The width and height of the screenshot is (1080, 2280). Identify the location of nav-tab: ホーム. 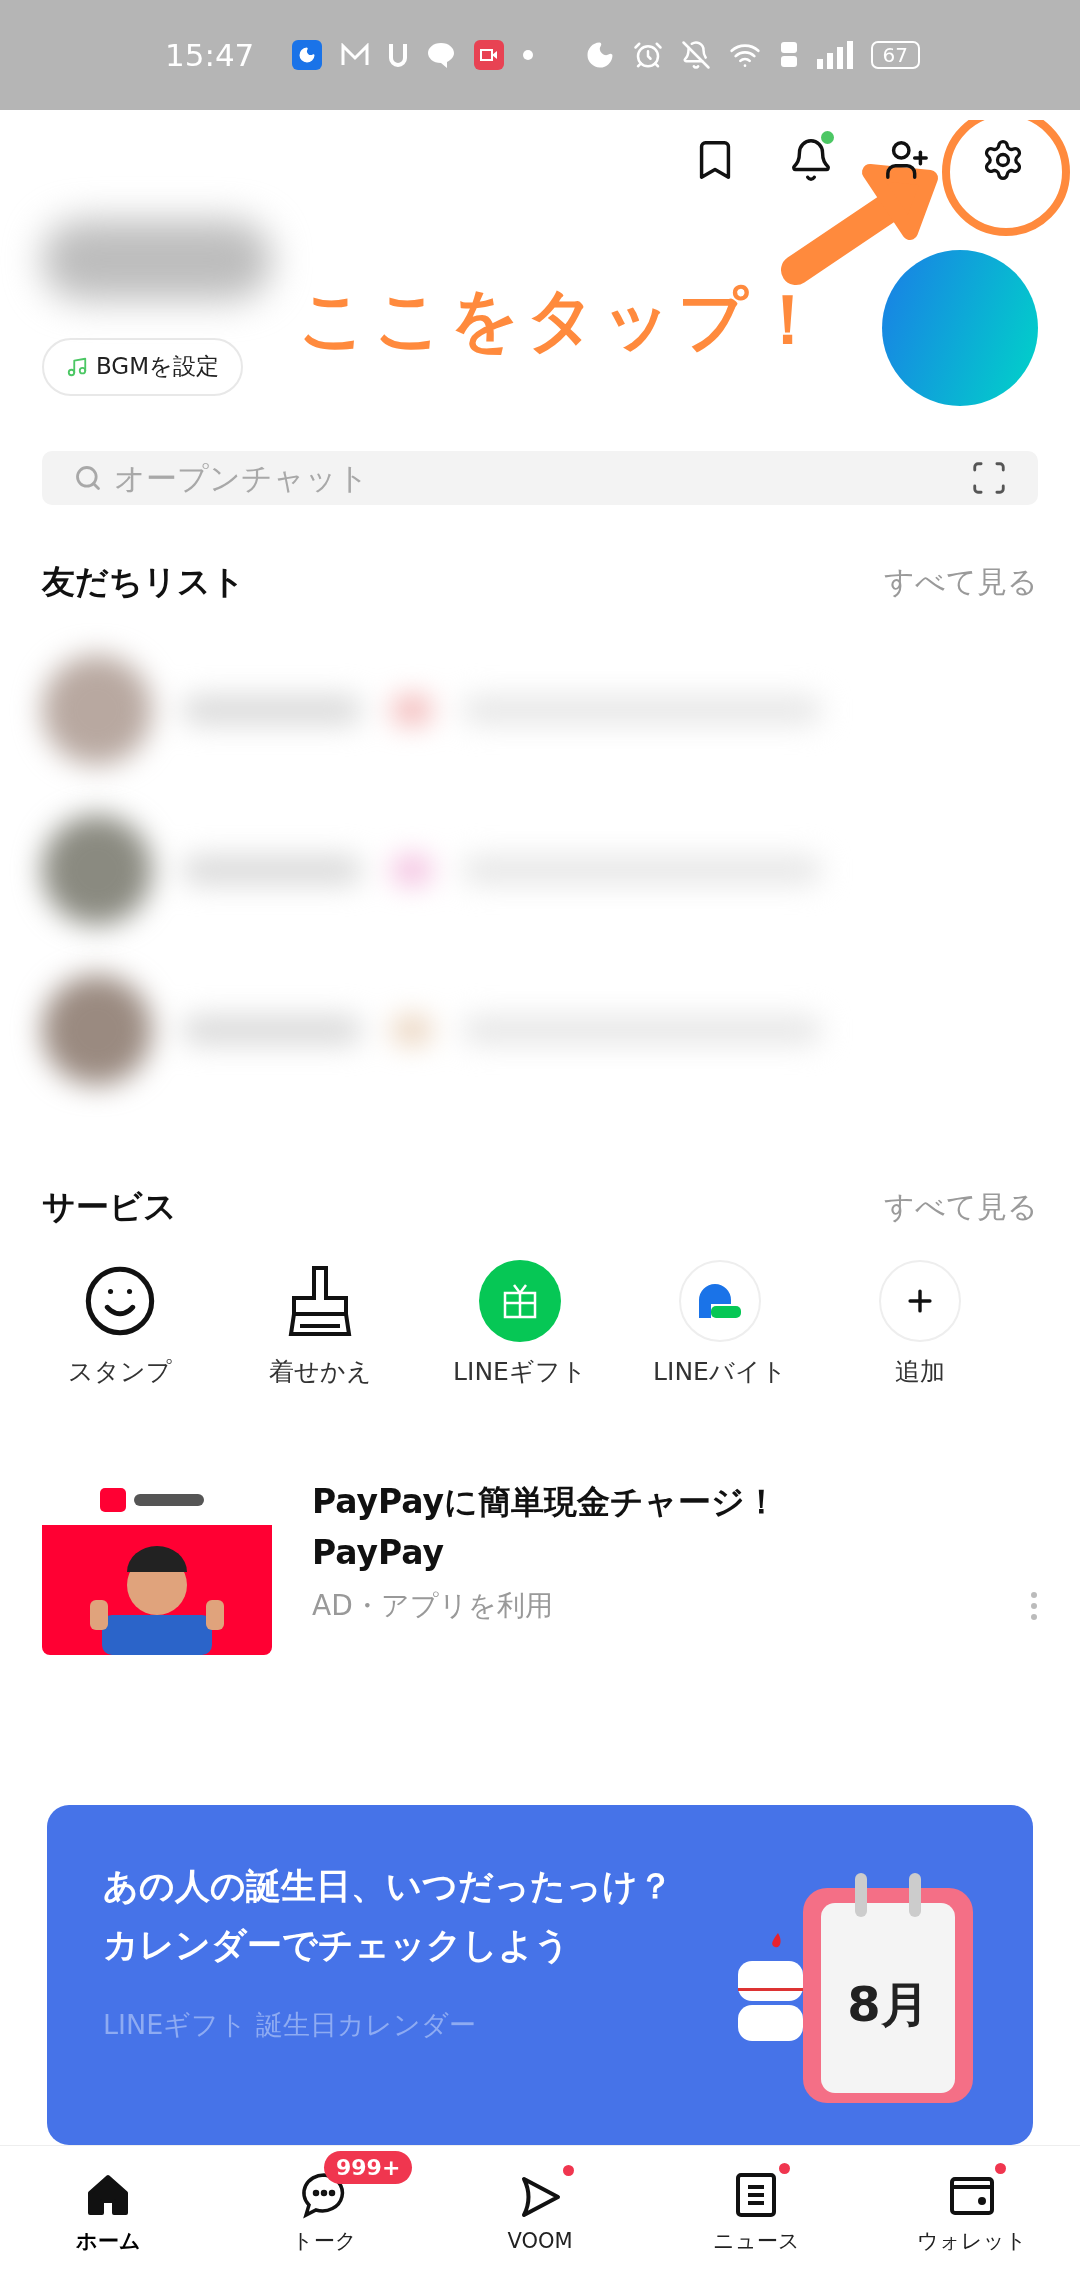
(108, 2213).